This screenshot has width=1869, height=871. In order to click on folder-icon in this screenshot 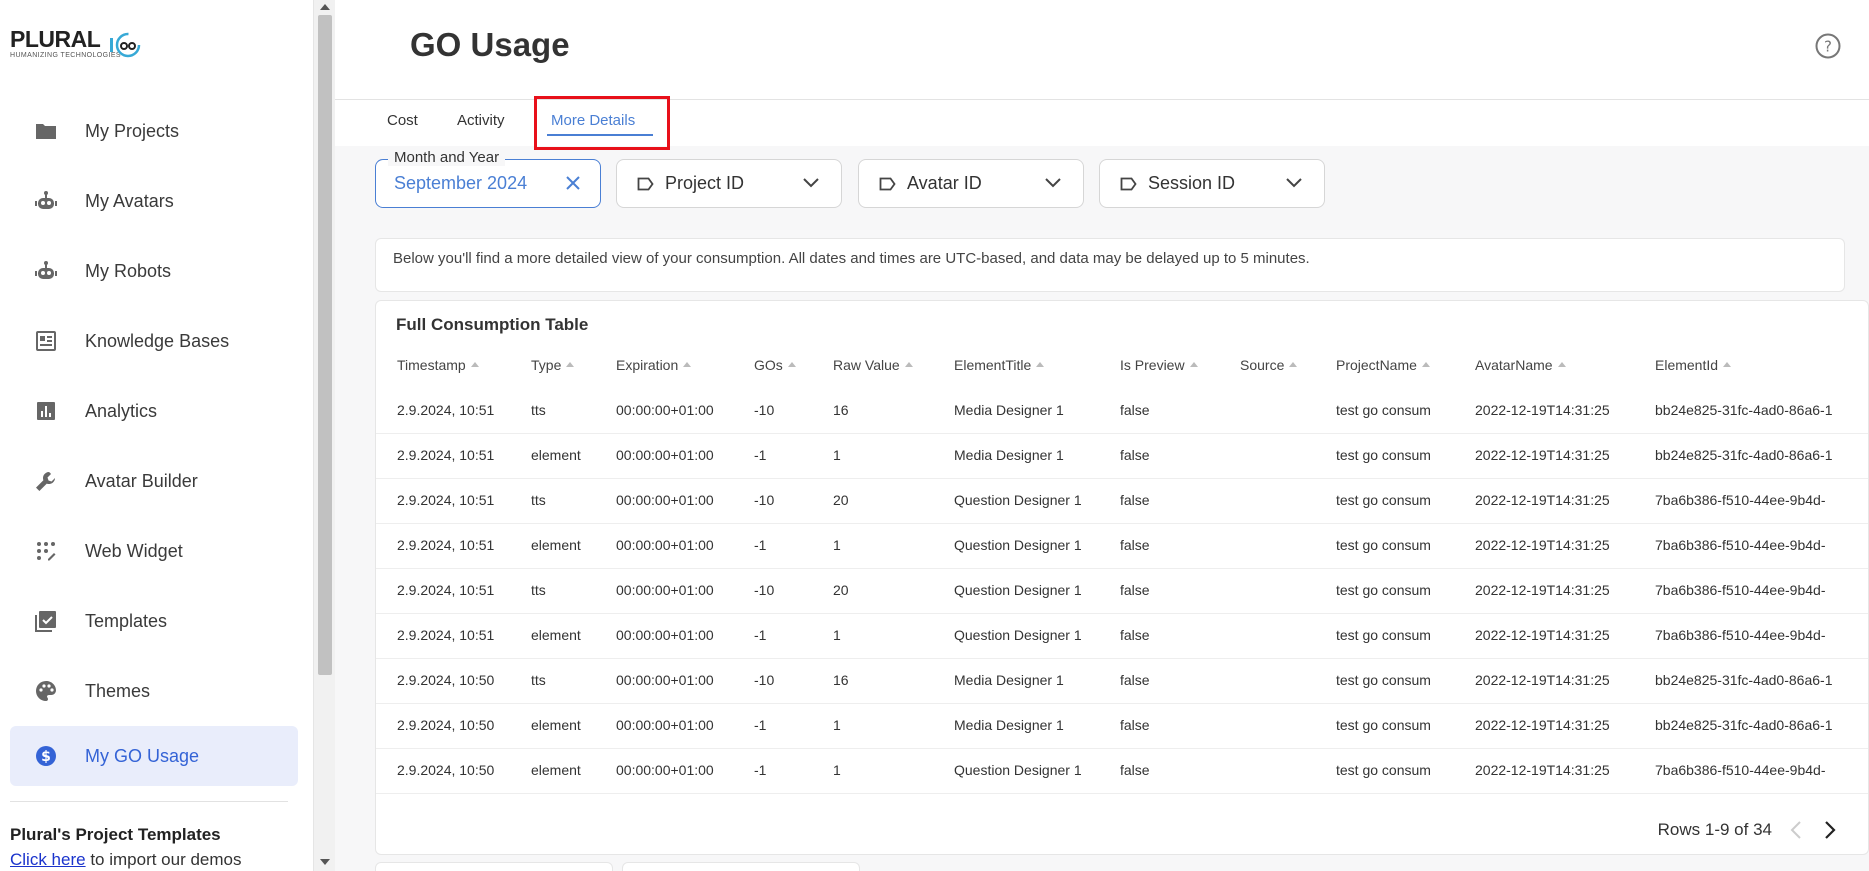, I will do `click(46, 131)`.